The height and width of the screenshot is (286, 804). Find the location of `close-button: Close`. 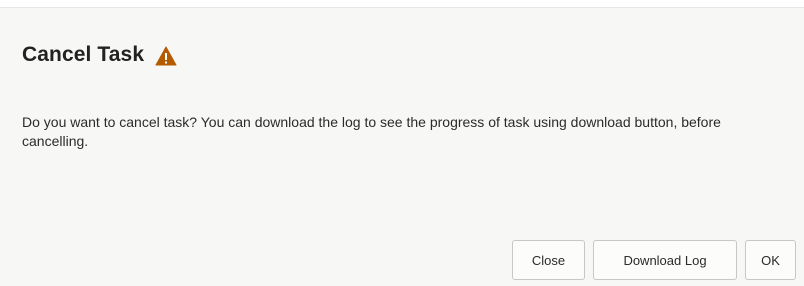

close-button: Close is located at coordinates (548, 260).